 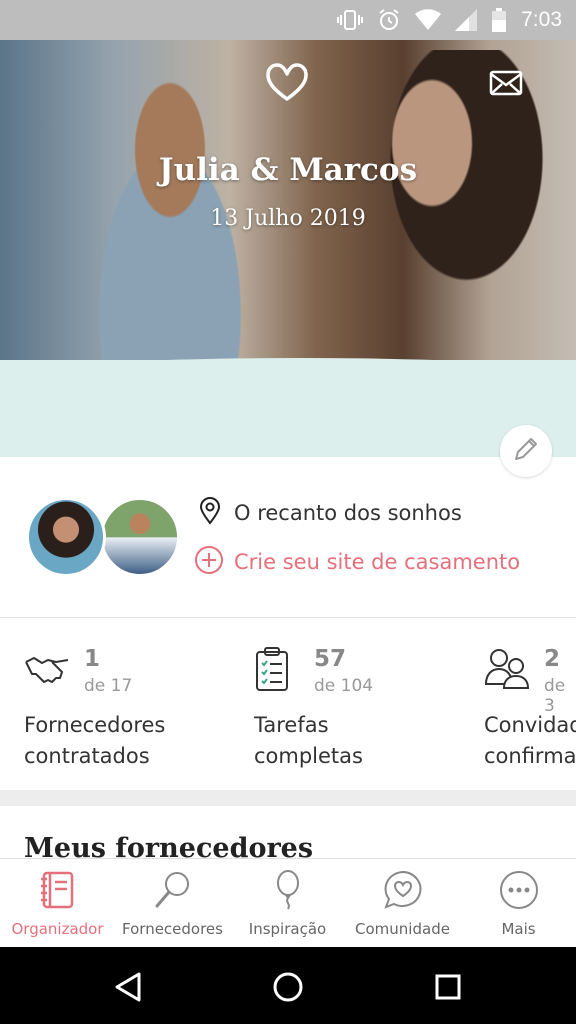 I want to click on chat-heart-icon, so click(x=403, y=890).